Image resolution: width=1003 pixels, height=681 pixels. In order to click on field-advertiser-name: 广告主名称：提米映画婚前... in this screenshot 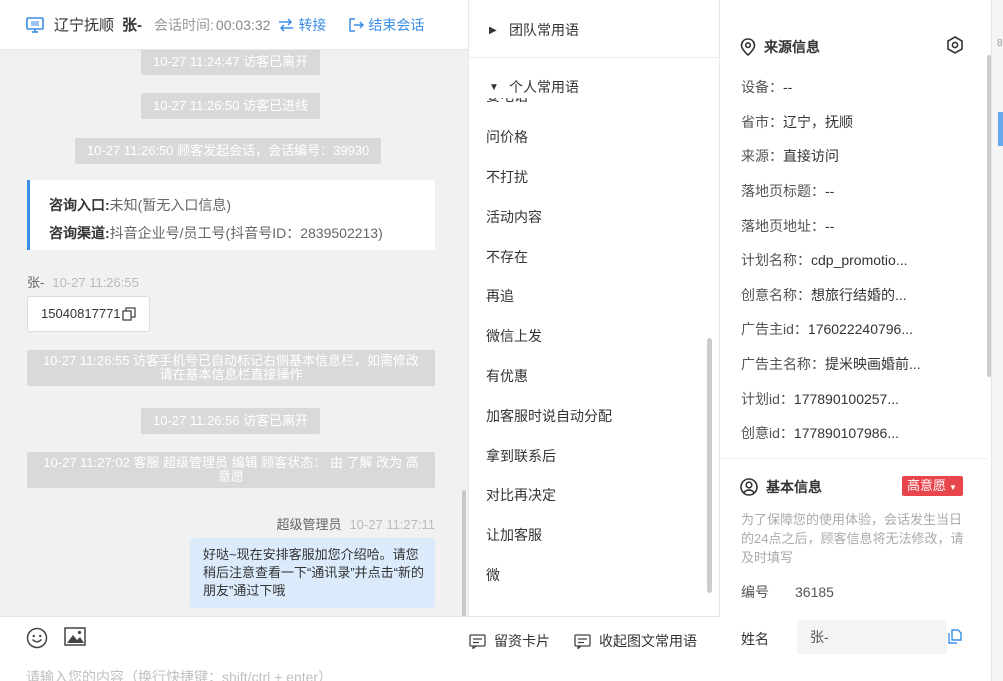, I will do `click(831, 364)`.